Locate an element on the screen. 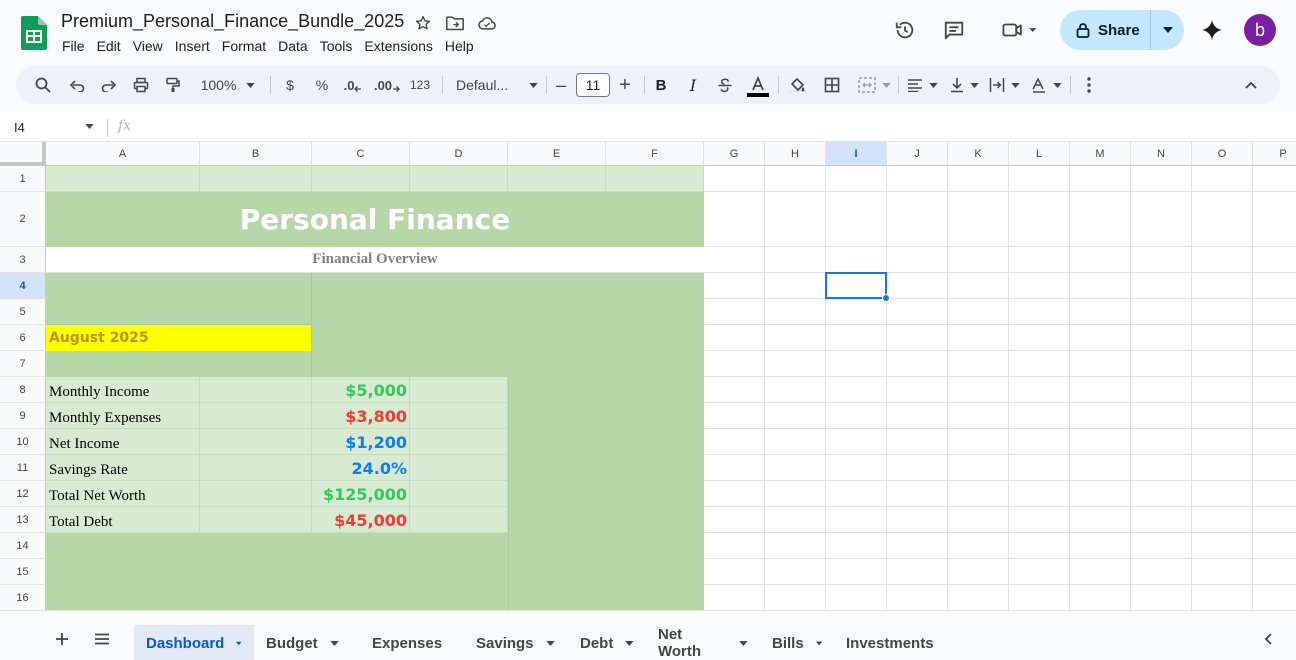 Image resolution: width=1296 pixels, height=660 pixels. cell-j7 is located at coordinates (917, 364).